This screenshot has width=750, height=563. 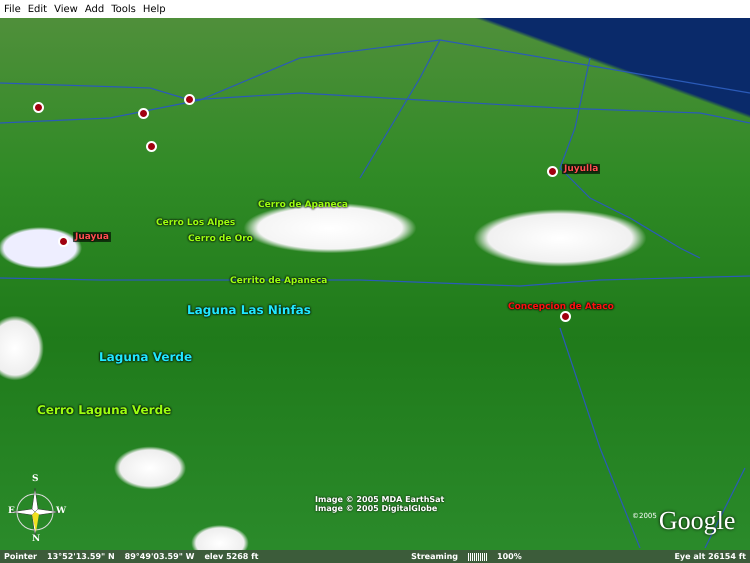 I want to click on map-place-label: Laguna Las Ninfas, so click(x=249, y=310).